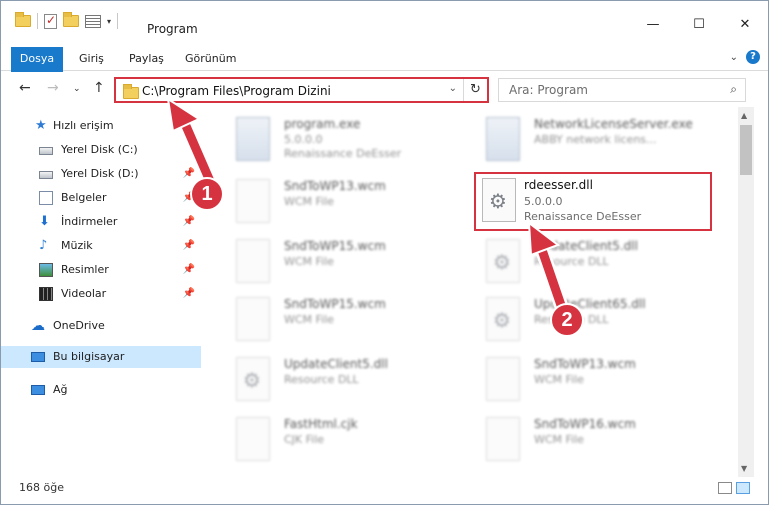  I want to click on list-item: UpdateClient65.dll Resource DLL, so click(588, 321).